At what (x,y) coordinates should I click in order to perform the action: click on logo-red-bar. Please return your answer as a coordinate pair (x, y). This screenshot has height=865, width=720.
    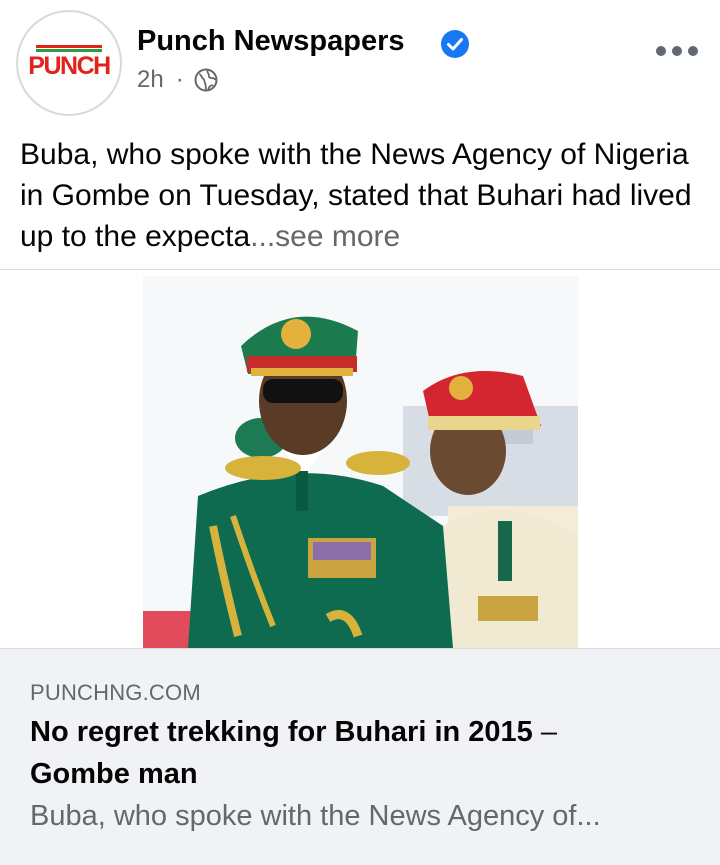
    Looking at the image, I should click on (69, 46).